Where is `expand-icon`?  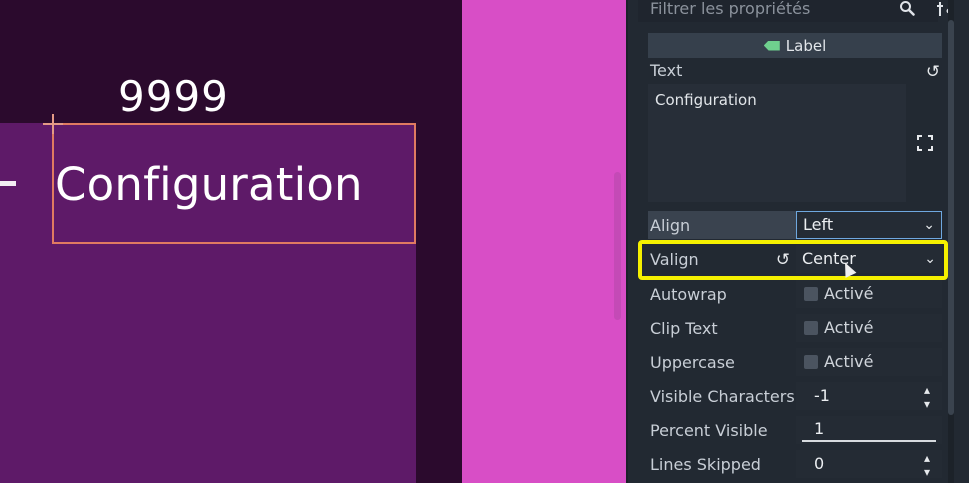 expand-icon is located at coordinates (925, 144).